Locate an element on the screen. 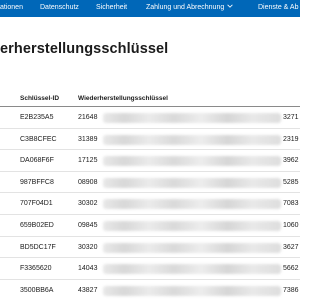 The image size is (320, 300). recovery-key-suffix: 1060 is located at coordinates (291, 225).